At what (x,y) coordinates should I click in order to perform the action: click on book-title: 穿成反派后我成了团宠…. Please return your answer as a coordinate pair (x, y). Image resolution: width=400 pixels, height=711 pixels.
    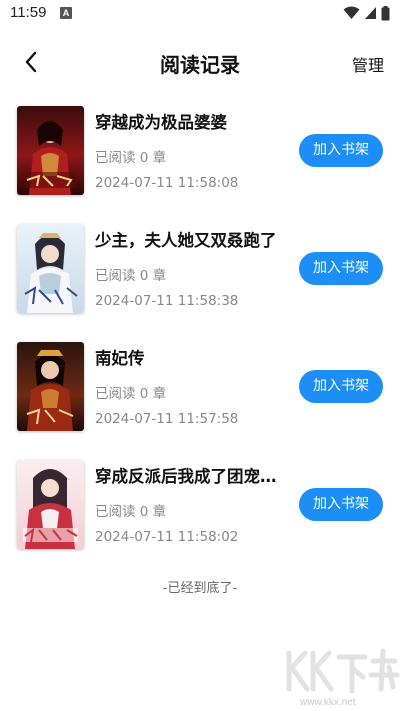
    Looking at the image, I should click on (186, 476).